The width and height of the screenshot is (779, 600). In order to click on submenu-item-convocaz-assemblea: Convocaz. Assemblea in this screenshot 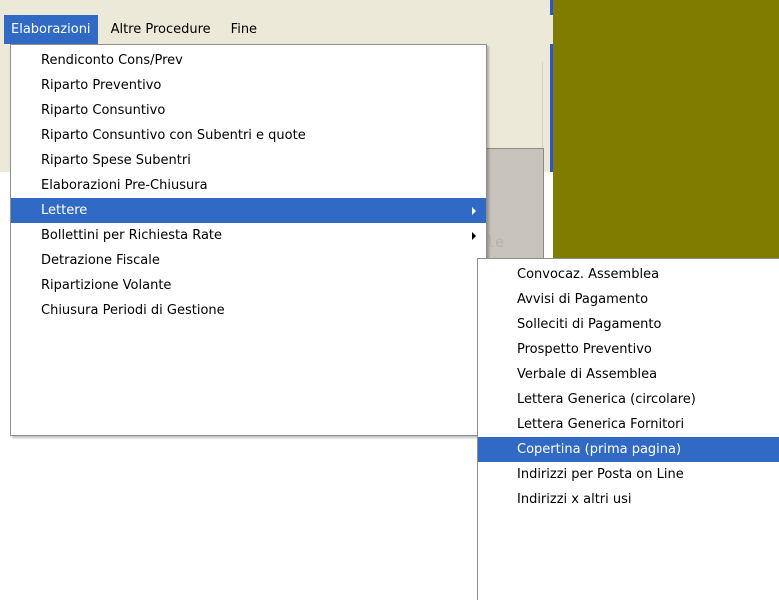, I will do `click(628, 274)`.